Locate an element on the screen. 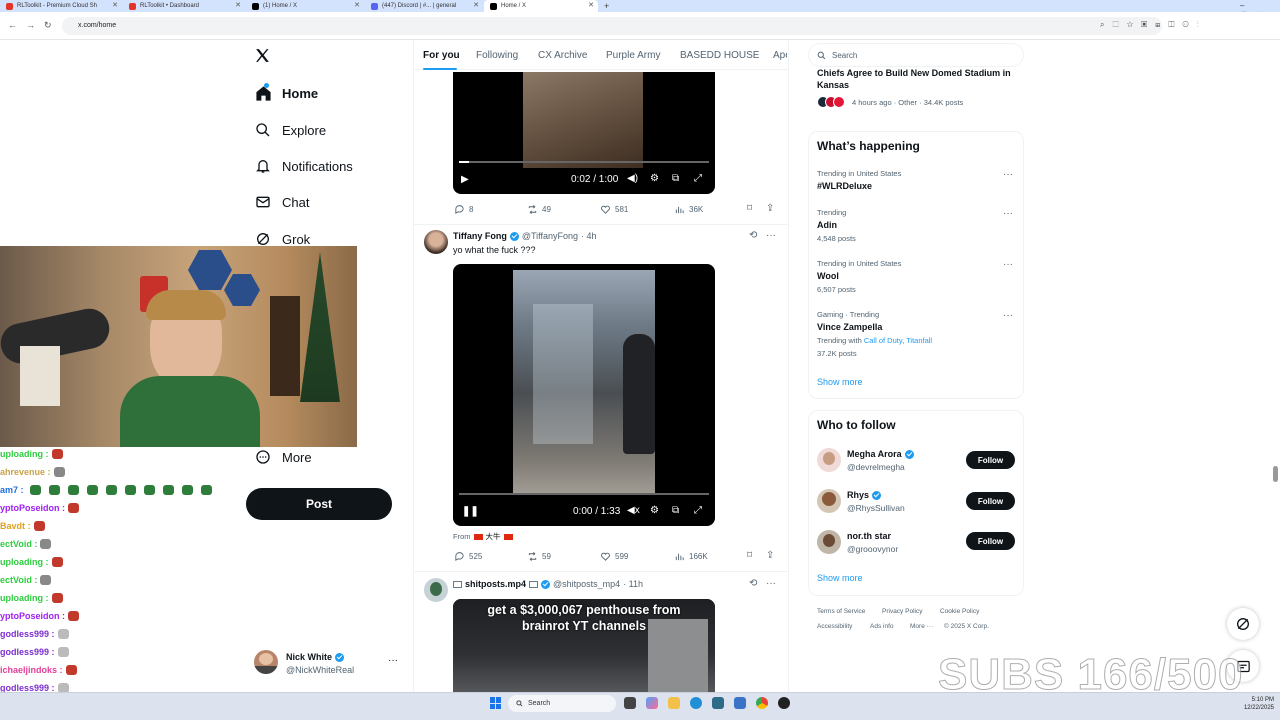 The image size is (1280, 720). trend-name: Wool is located at coordinates (828, 276).